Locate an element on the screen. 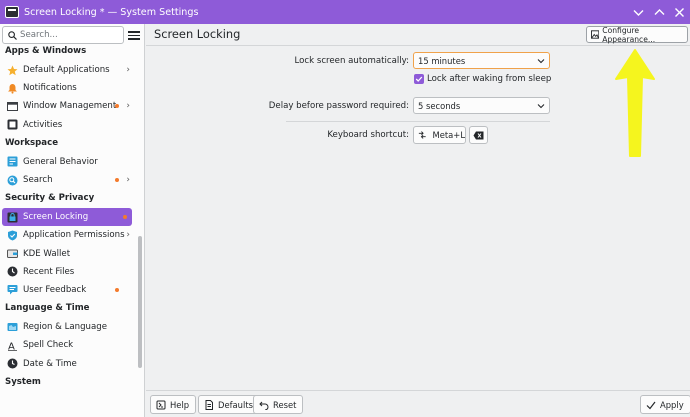  sidebar-item-region-language: Region & Language is located at coordinates (67, 327).